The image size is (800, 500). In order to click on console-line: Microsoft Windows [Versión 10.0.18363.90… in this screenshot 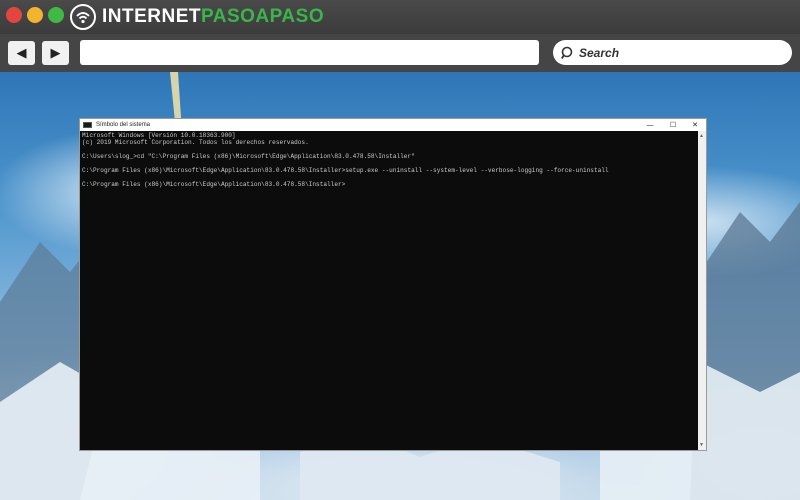, I will do `click(159, 135)`.